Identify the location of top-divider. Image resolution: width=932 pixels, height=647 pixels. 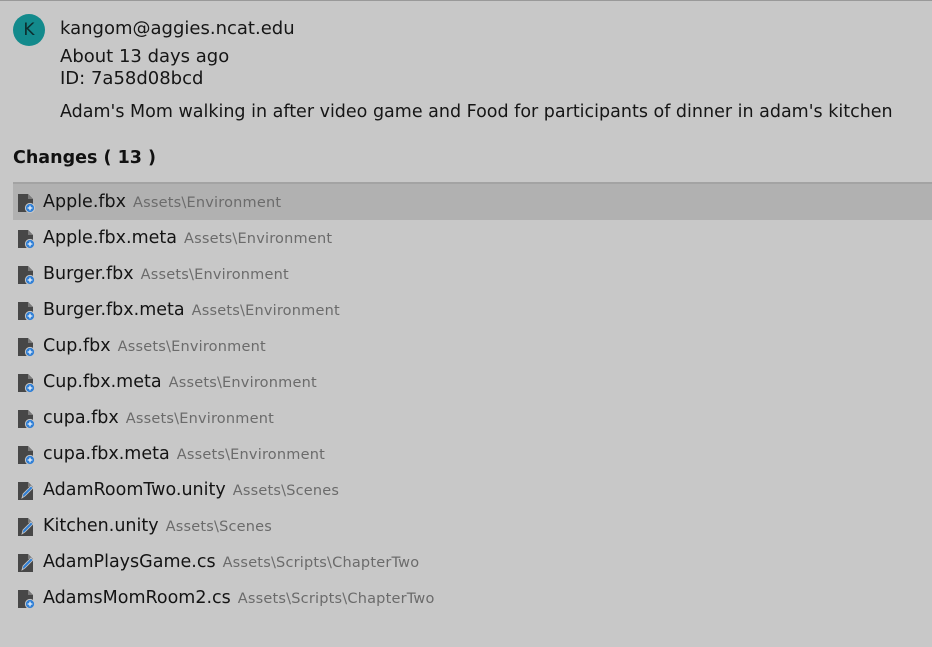
(466, 0).